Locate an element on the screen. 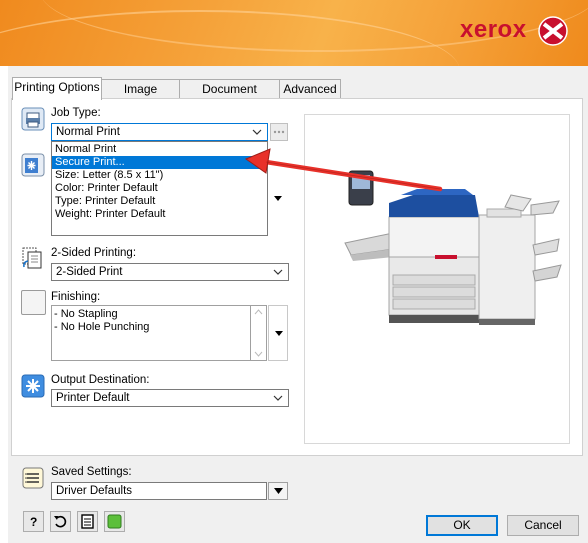 This screenshot has height=543, width=588. output-destination-select: Printer Default is located at coordinates (170, 398).